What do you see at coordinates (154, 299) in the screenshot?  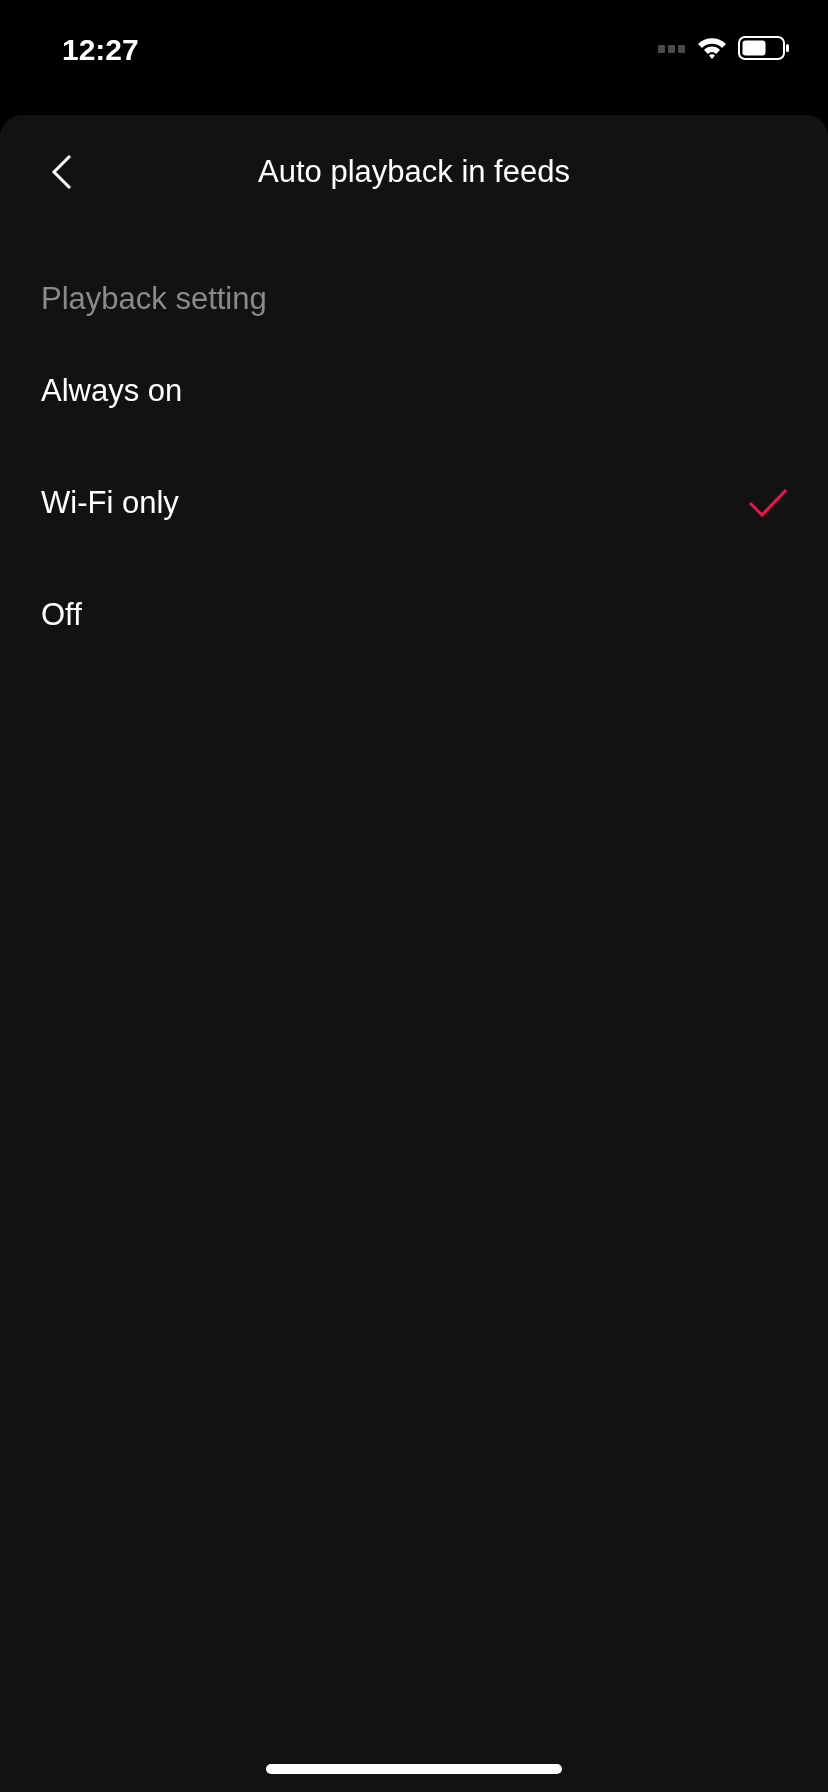 I see `section-title: Playback setting` at bounding box center [154, 299].